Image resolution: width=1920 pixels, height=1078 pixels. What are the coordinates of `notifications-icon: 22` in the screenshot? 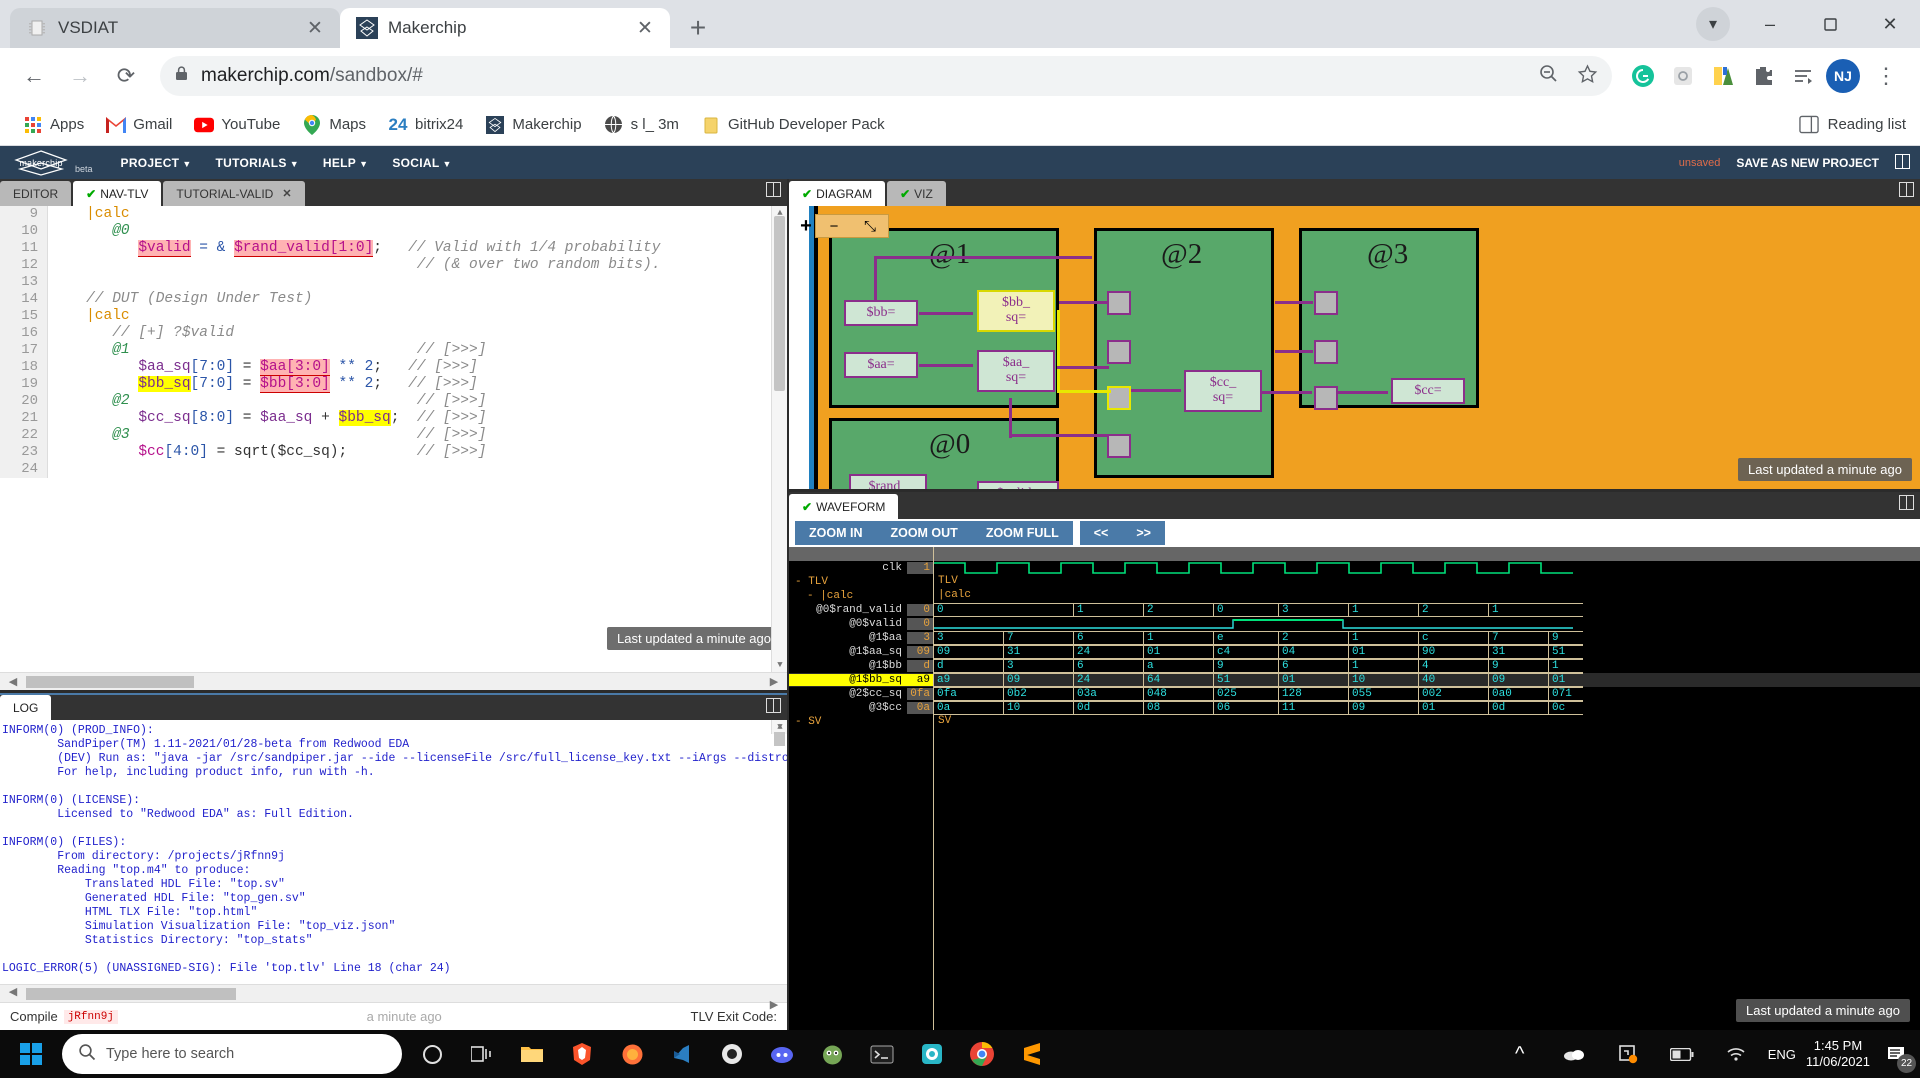 It's located at (1898, 1055).